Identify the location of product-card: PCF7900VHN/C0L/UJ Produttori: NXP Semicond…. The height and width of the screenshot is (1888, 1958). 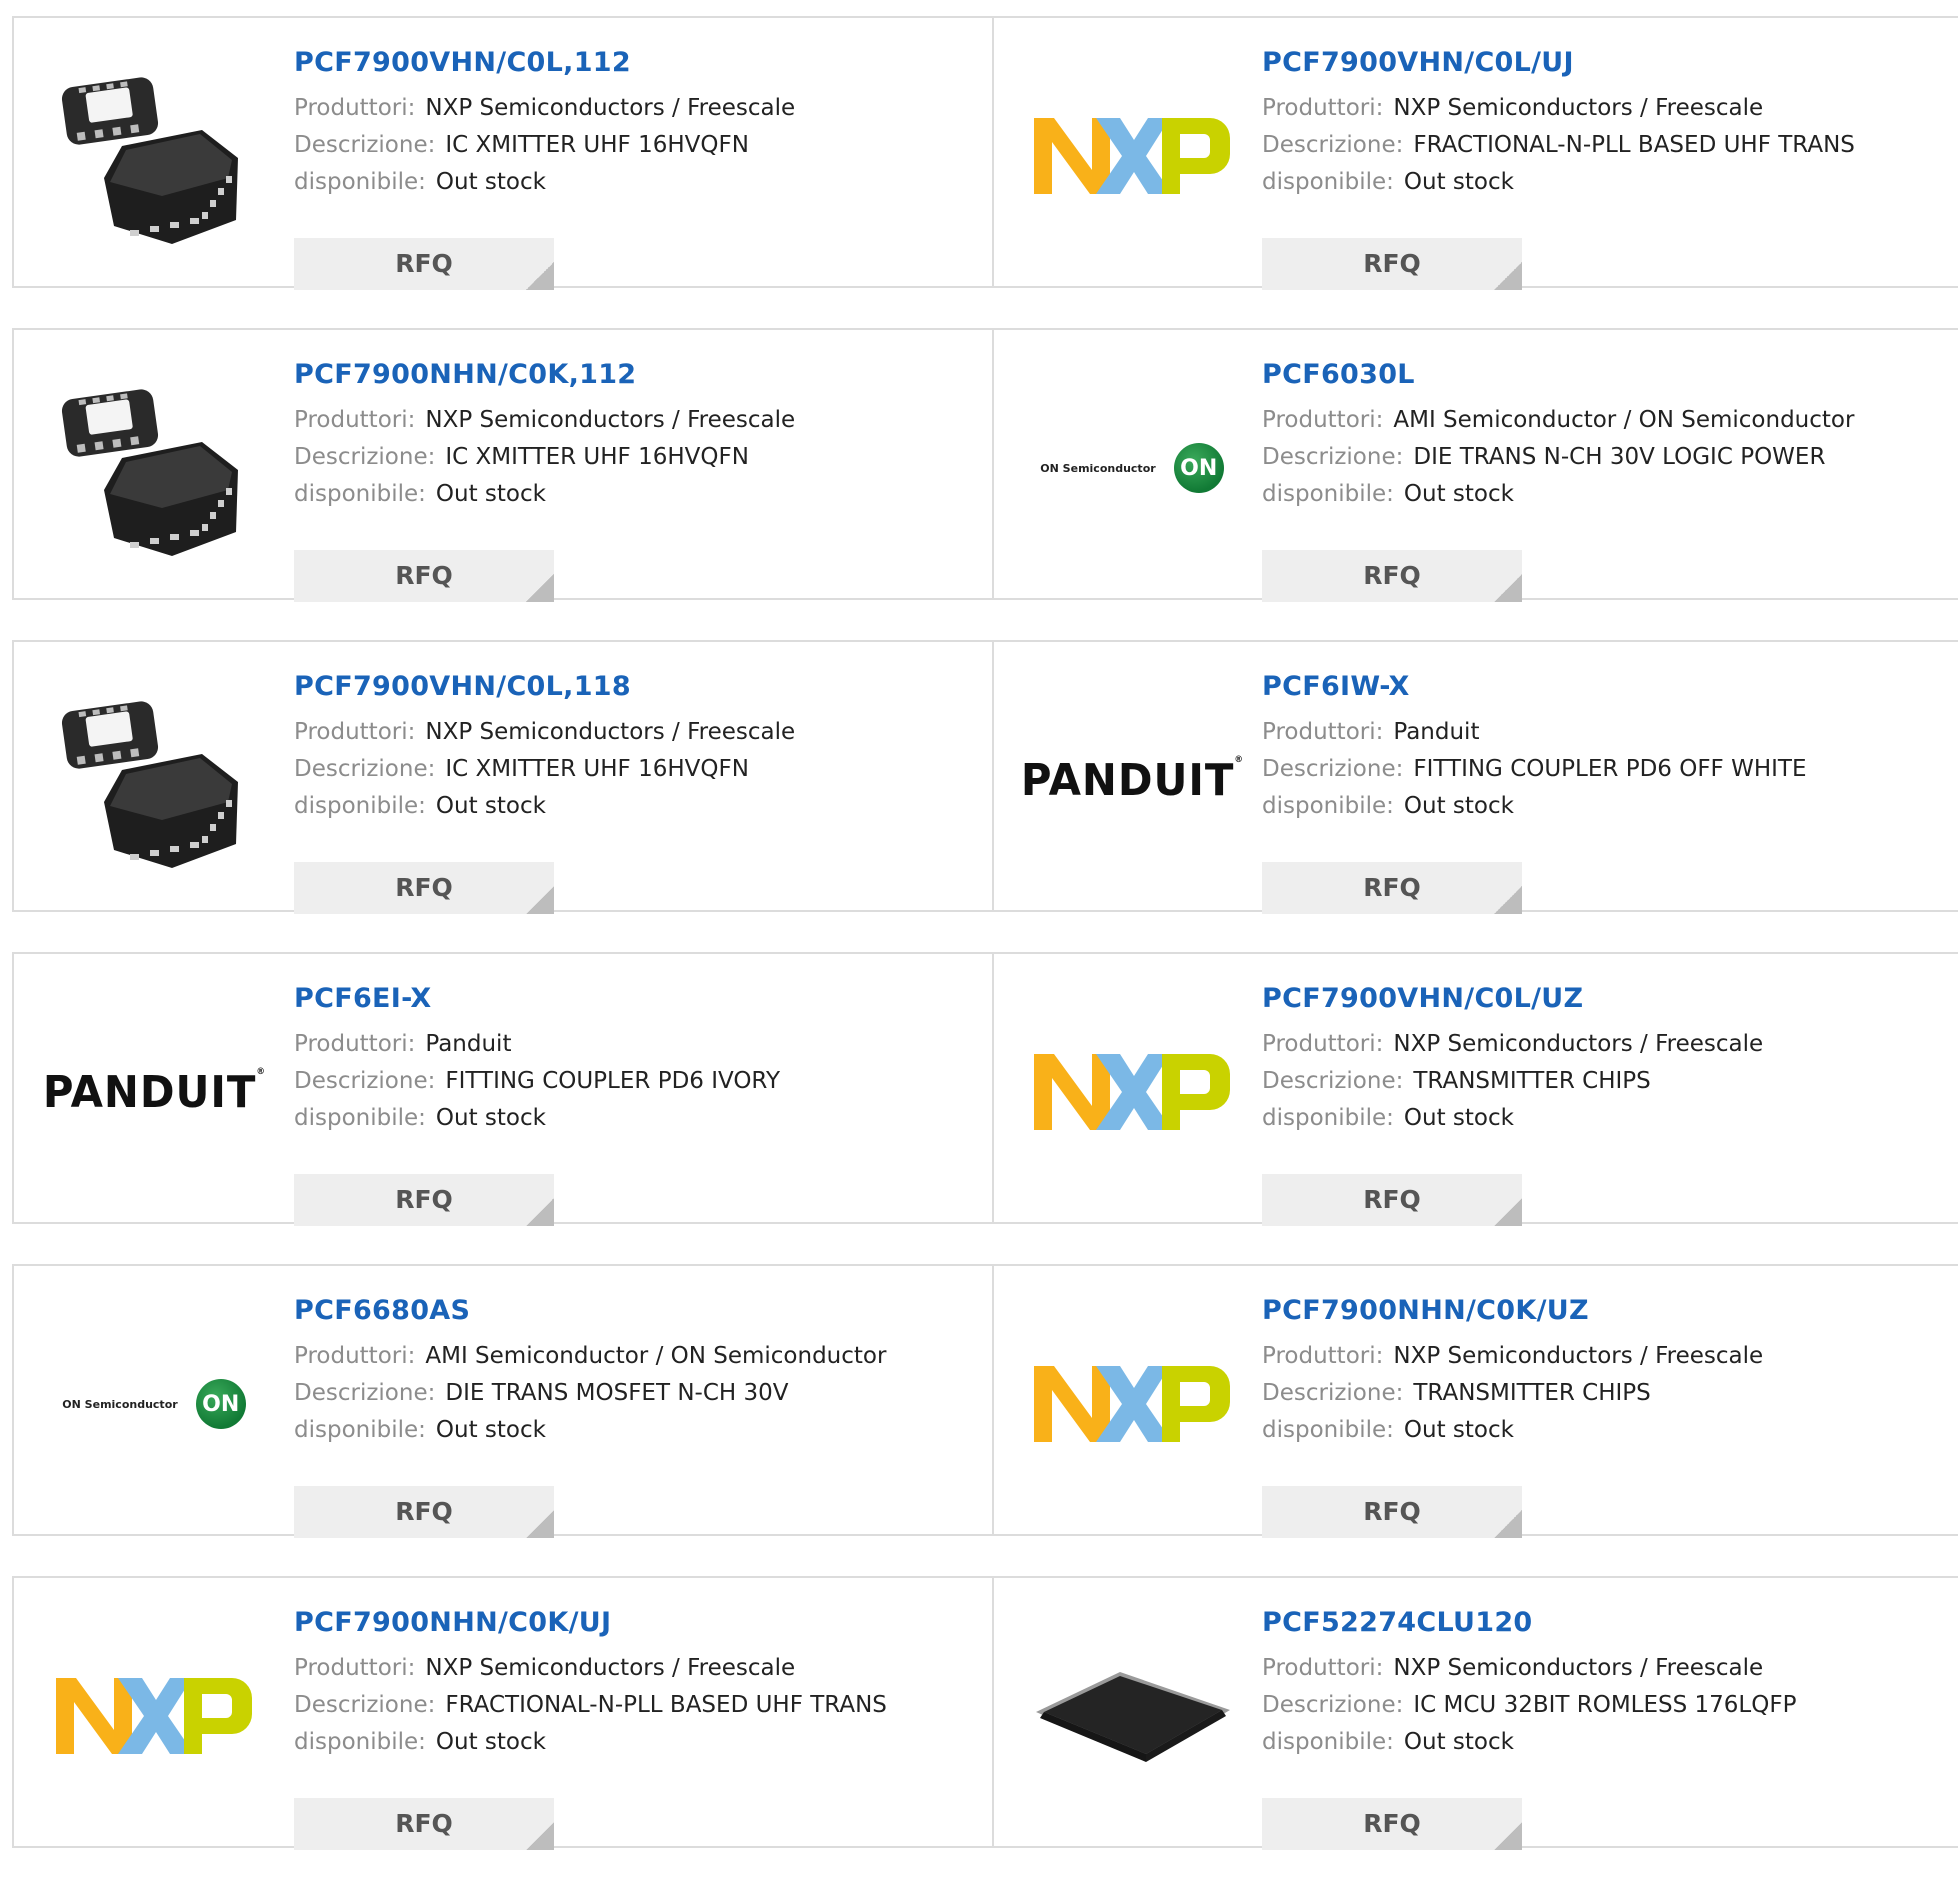
(1475, 154).